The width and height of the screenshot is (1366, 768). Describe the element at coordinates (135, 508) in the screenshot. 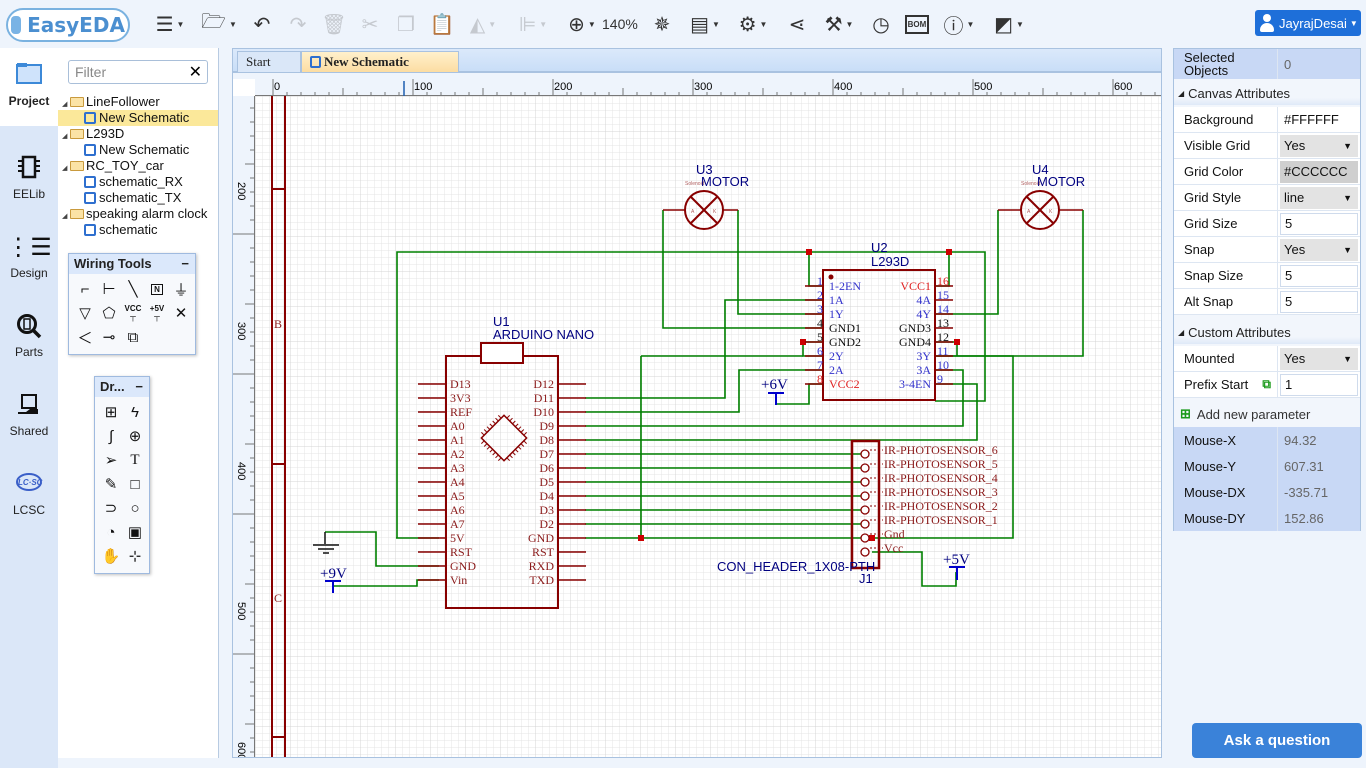

I see `ellipse-icon: ○` at that location.